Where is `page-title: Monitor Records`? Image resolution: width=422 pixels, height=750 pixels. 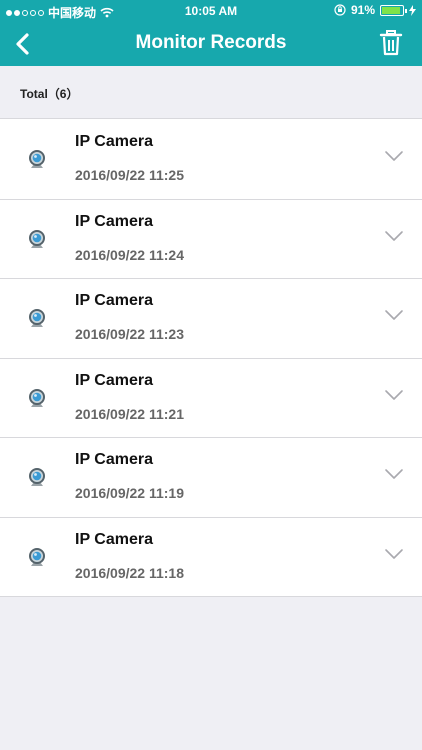 page-title: Monitor Records is located at coordinates (211, 42).